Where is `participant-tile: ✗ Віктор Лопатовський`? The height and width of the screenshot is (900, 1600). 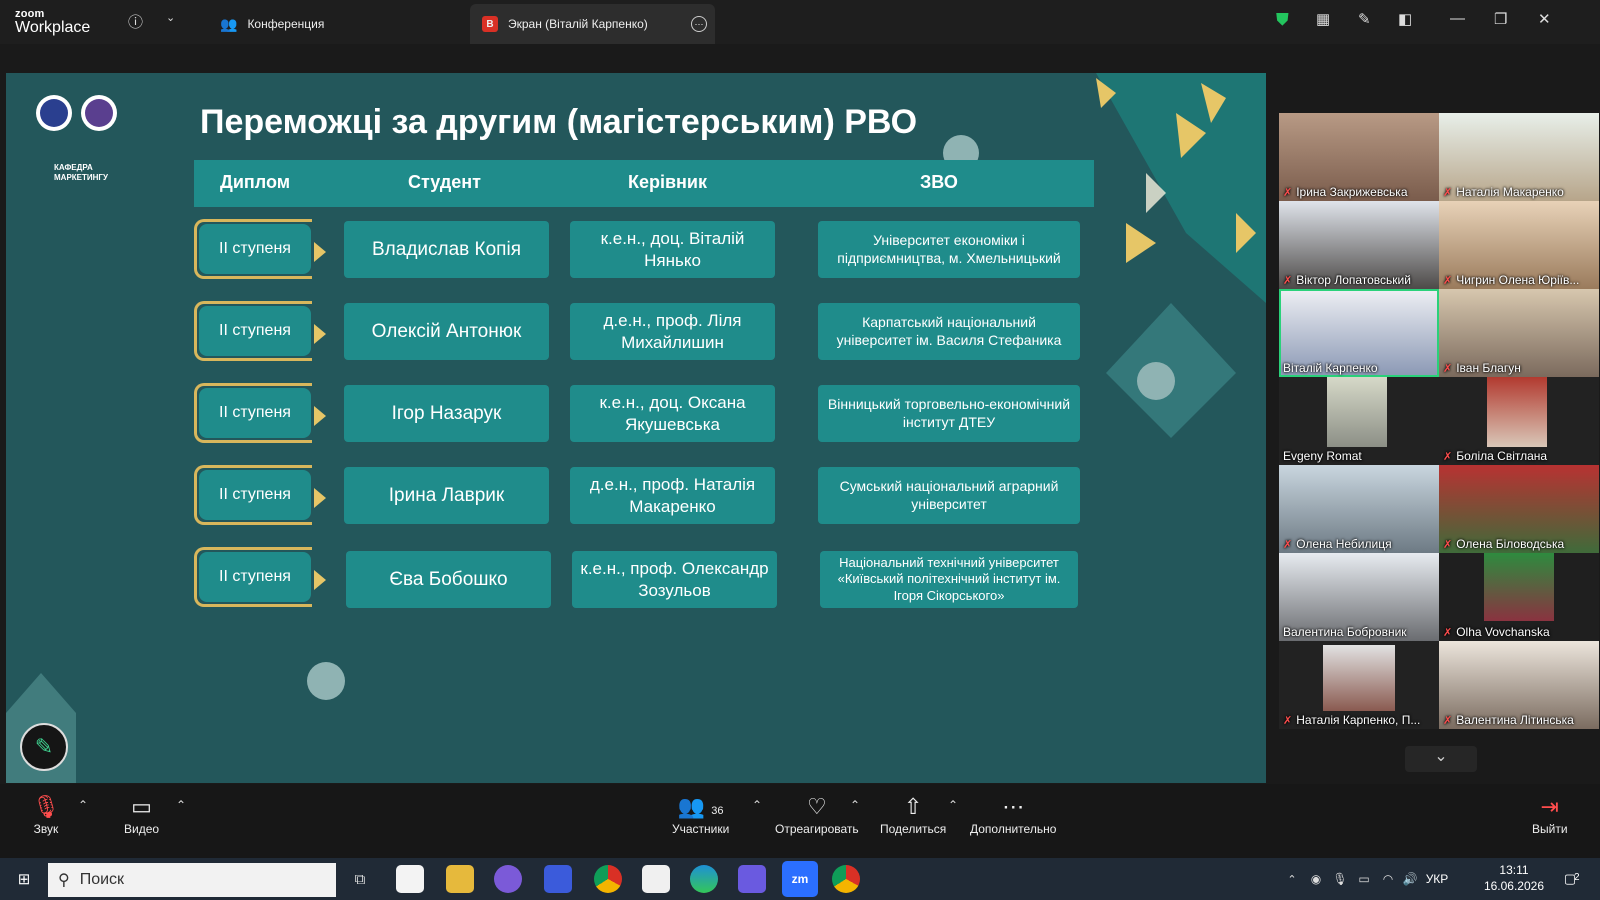
participant-tile: ✗ Віктор Лопатовський is located at coordinates (1359, 245).